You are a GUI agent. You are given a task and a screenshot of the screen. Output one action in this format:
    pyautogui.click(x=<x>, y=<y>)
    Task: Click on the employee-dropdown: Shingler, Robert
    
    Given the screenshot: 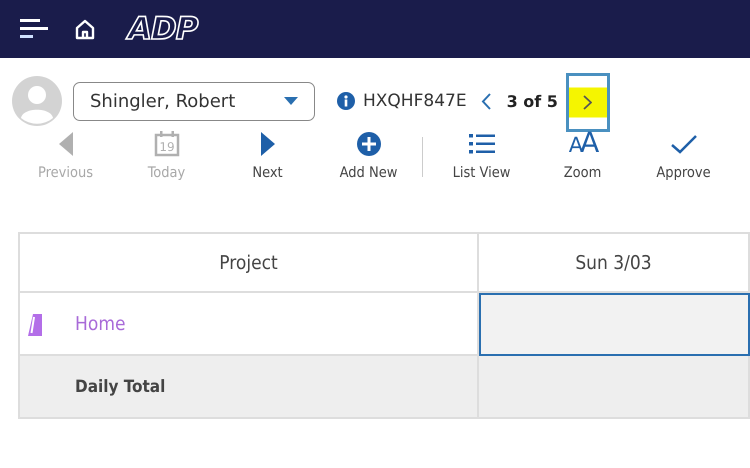 What is the action you would take?
    pyautogui.click(x=194, y=101)
    